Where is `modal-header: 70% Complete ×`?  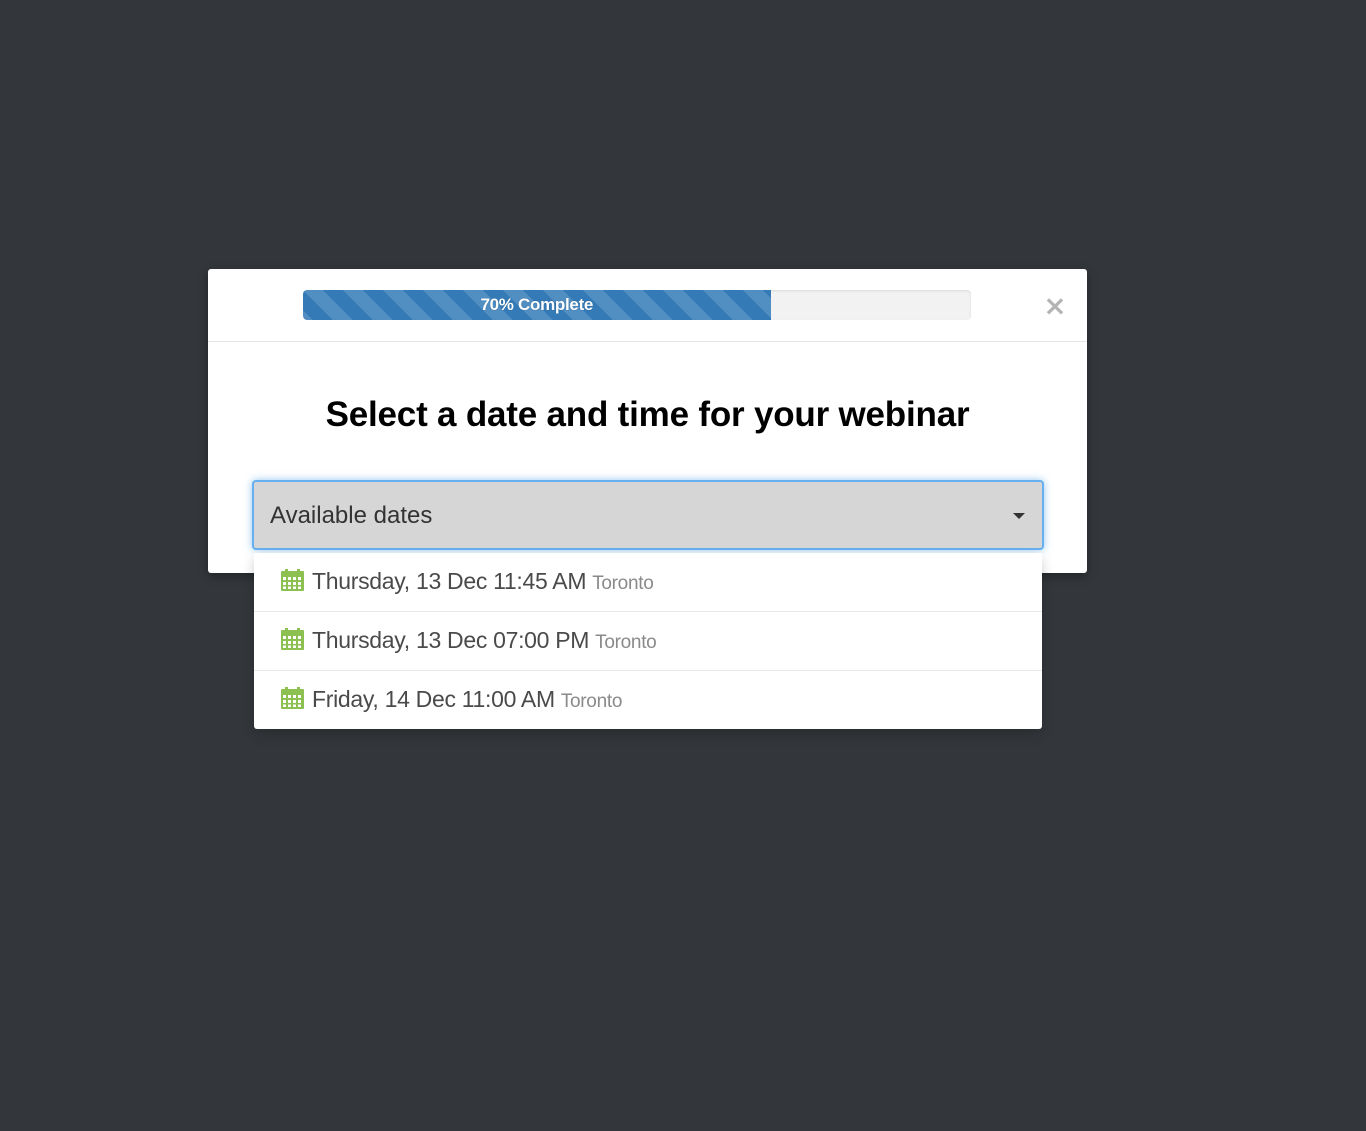
modal-header: 70% Complete × is located at coordinates (647, 305).